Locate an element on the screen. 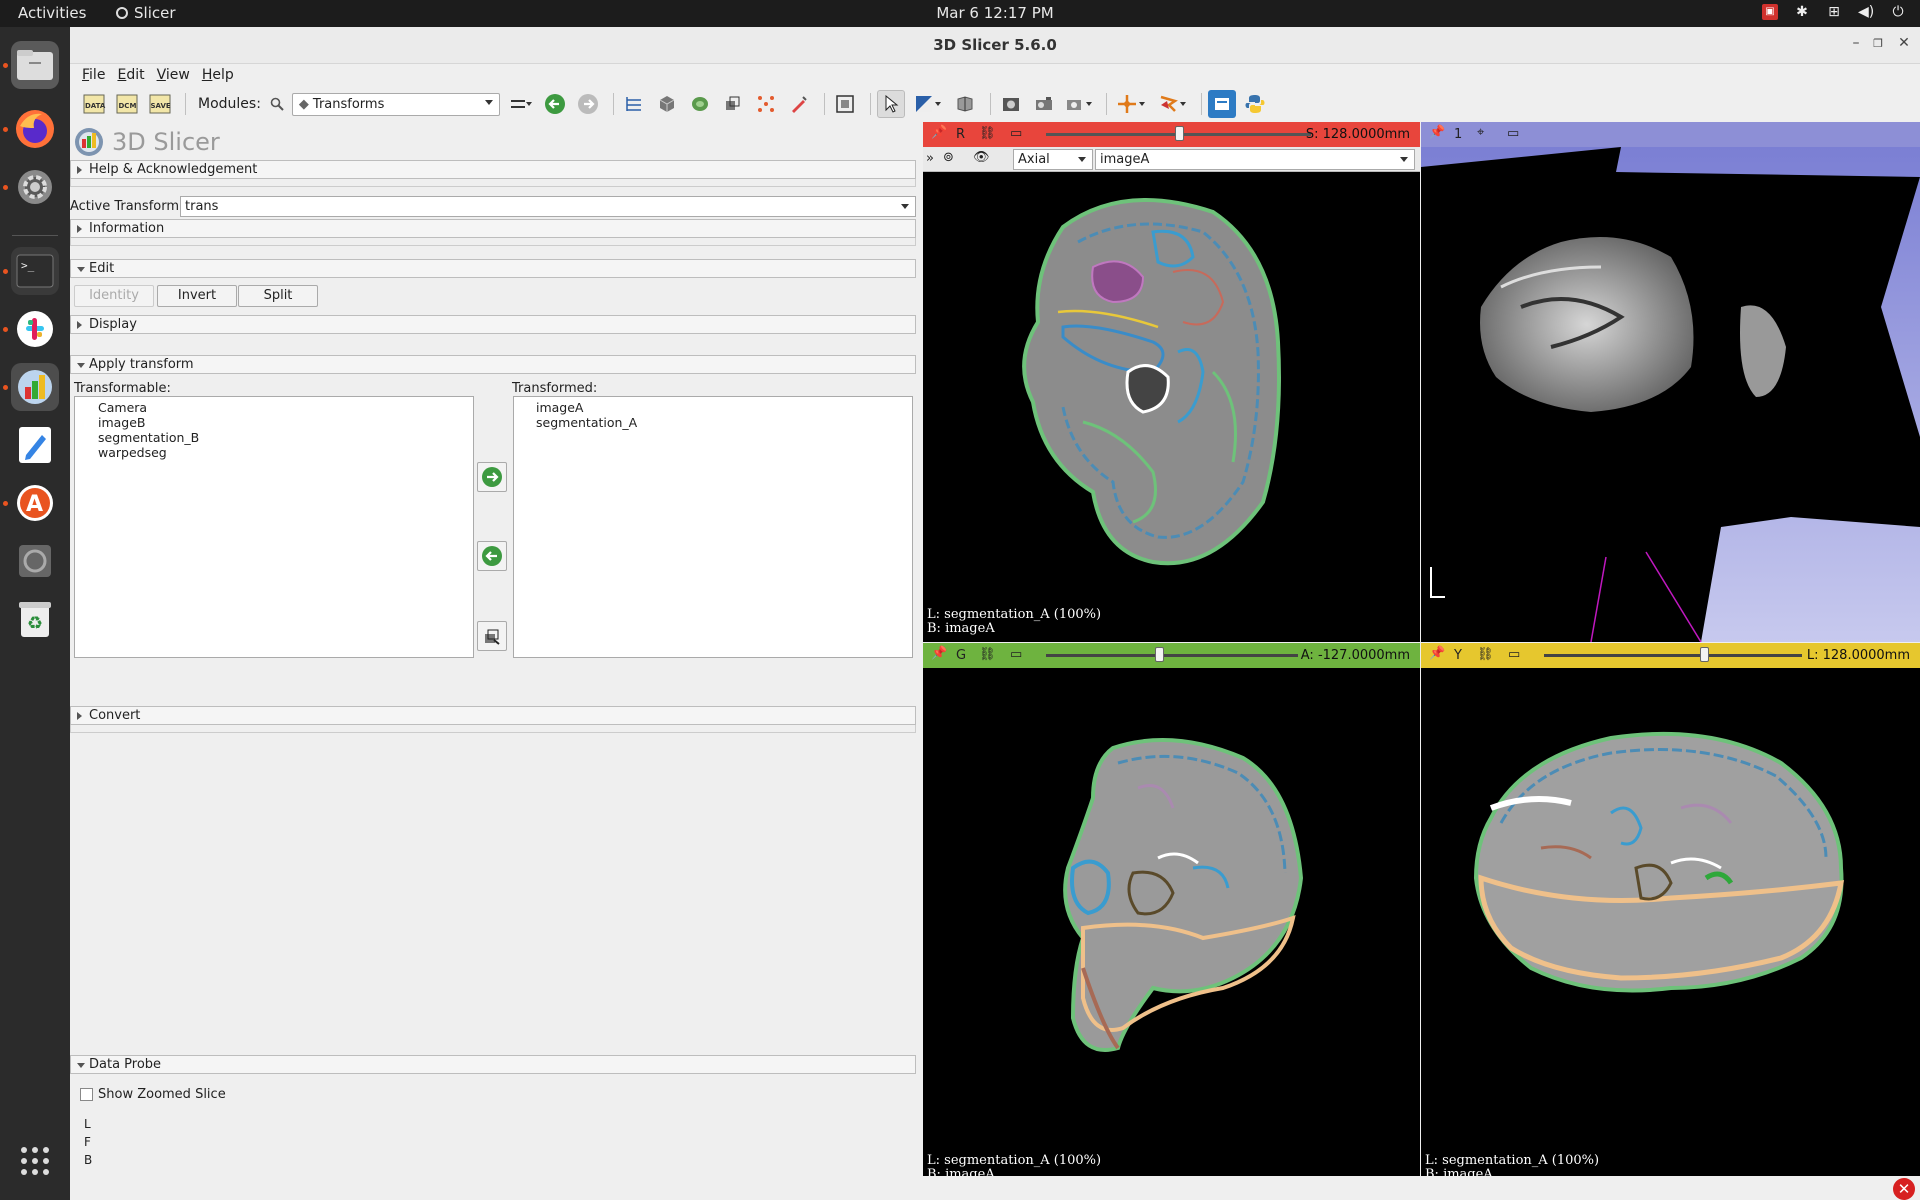 The width and height of the screenshot is (1920, 1200). close-window-button: ✕ is located at coordinates (1904, 43).